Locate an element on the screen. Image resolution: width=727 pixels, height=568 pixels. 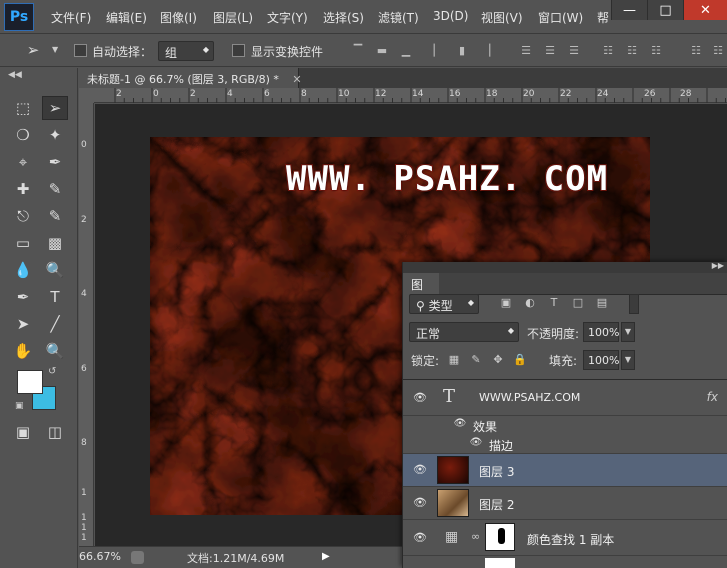
distribute-top-icon: ☰ is located at coordinates (526, 51).